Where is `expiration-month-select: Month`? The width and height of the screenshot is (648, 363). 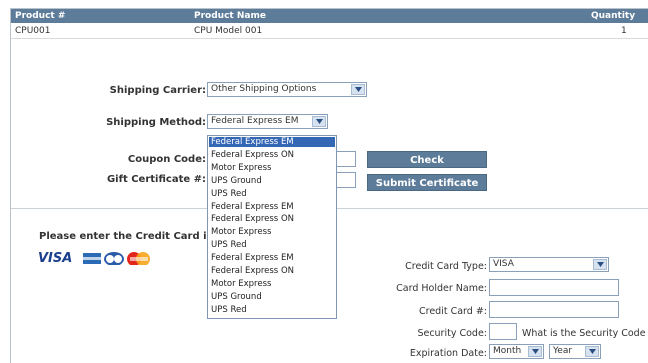 expiration-month-select: Month is located at coordinates (516, 351).